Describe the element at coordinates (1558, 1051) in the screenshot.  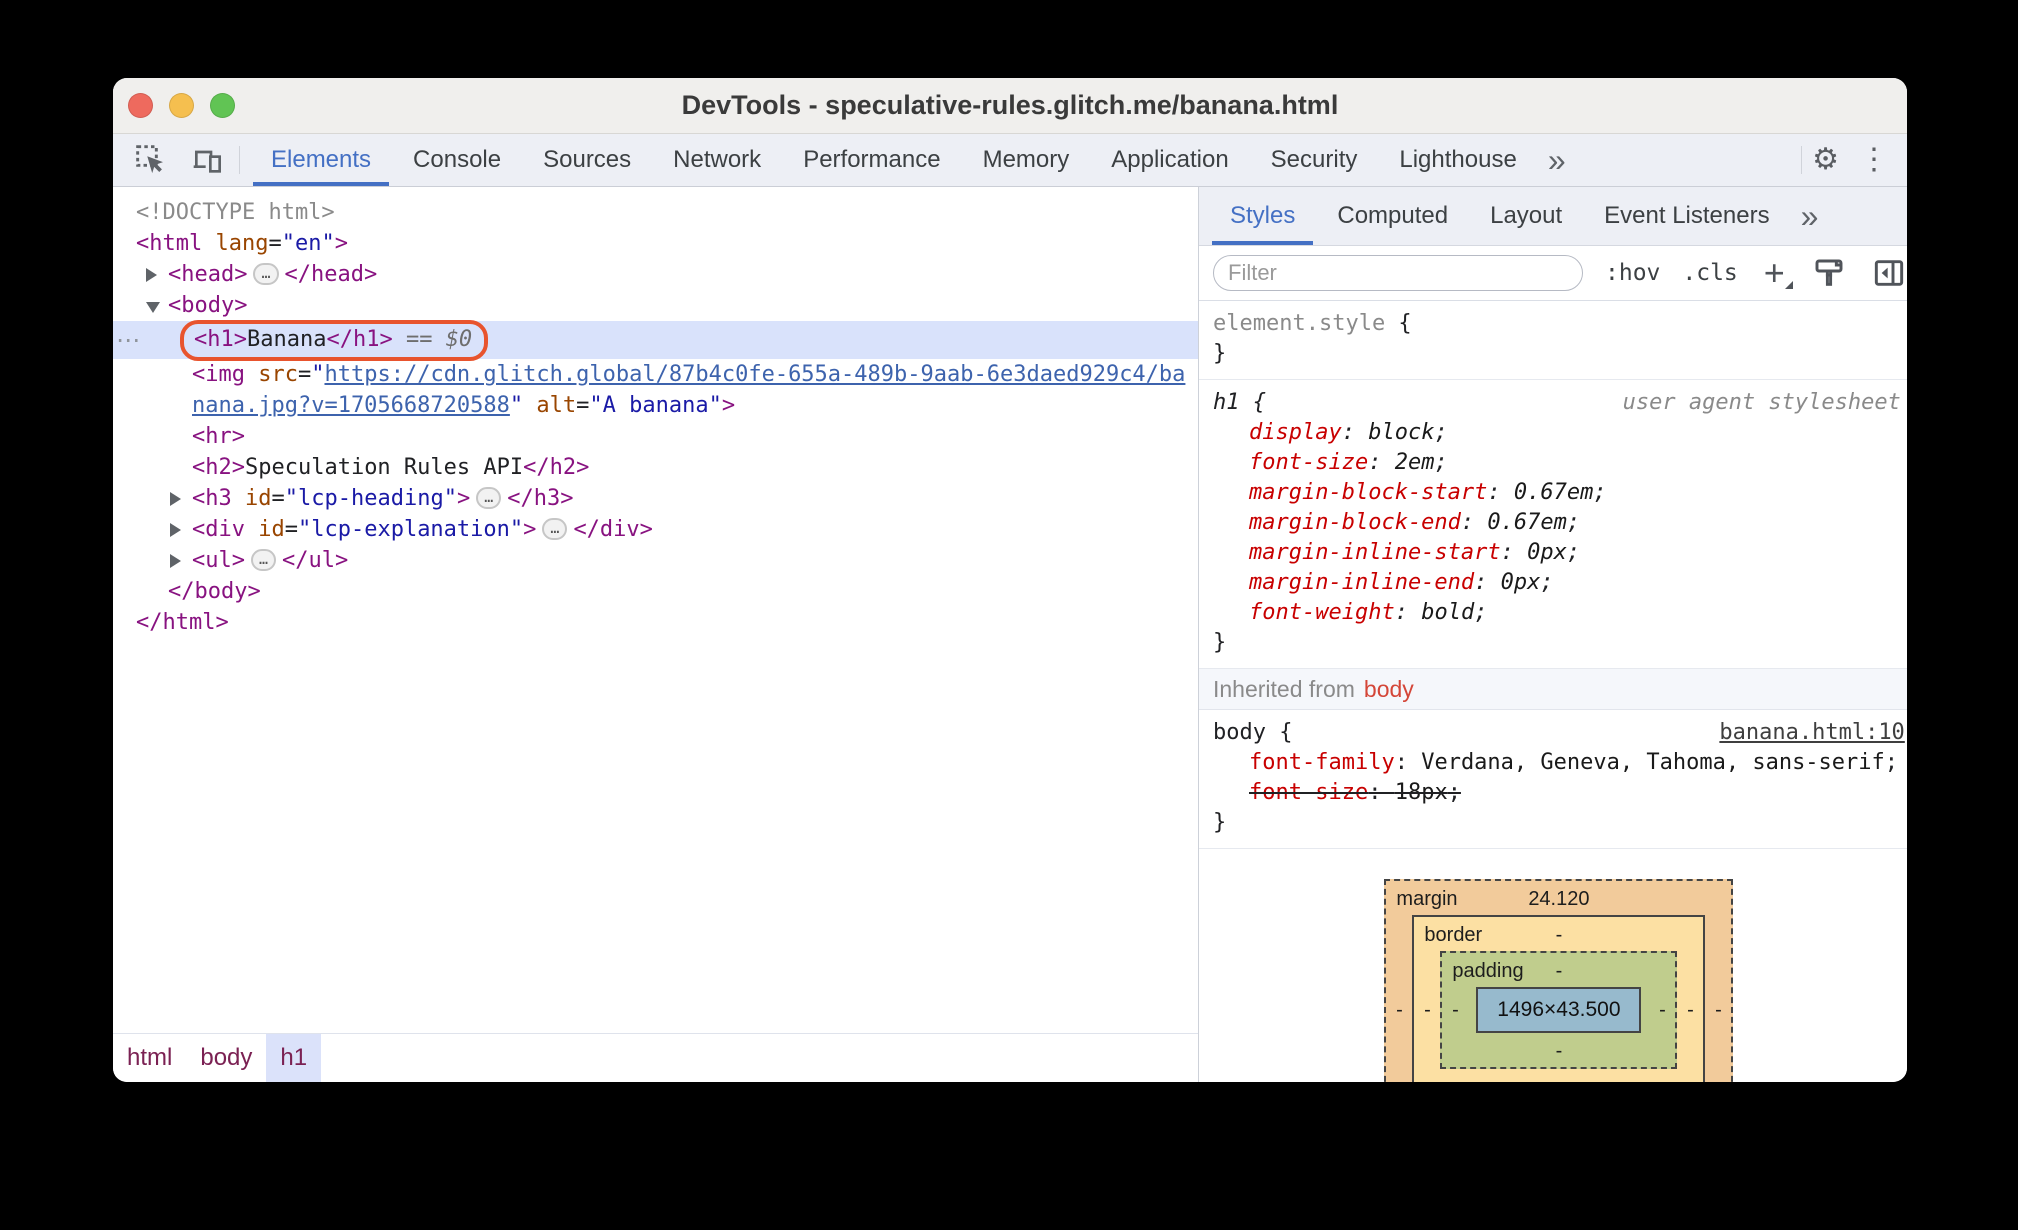
I see `padding-bottom-value: -` at that location.